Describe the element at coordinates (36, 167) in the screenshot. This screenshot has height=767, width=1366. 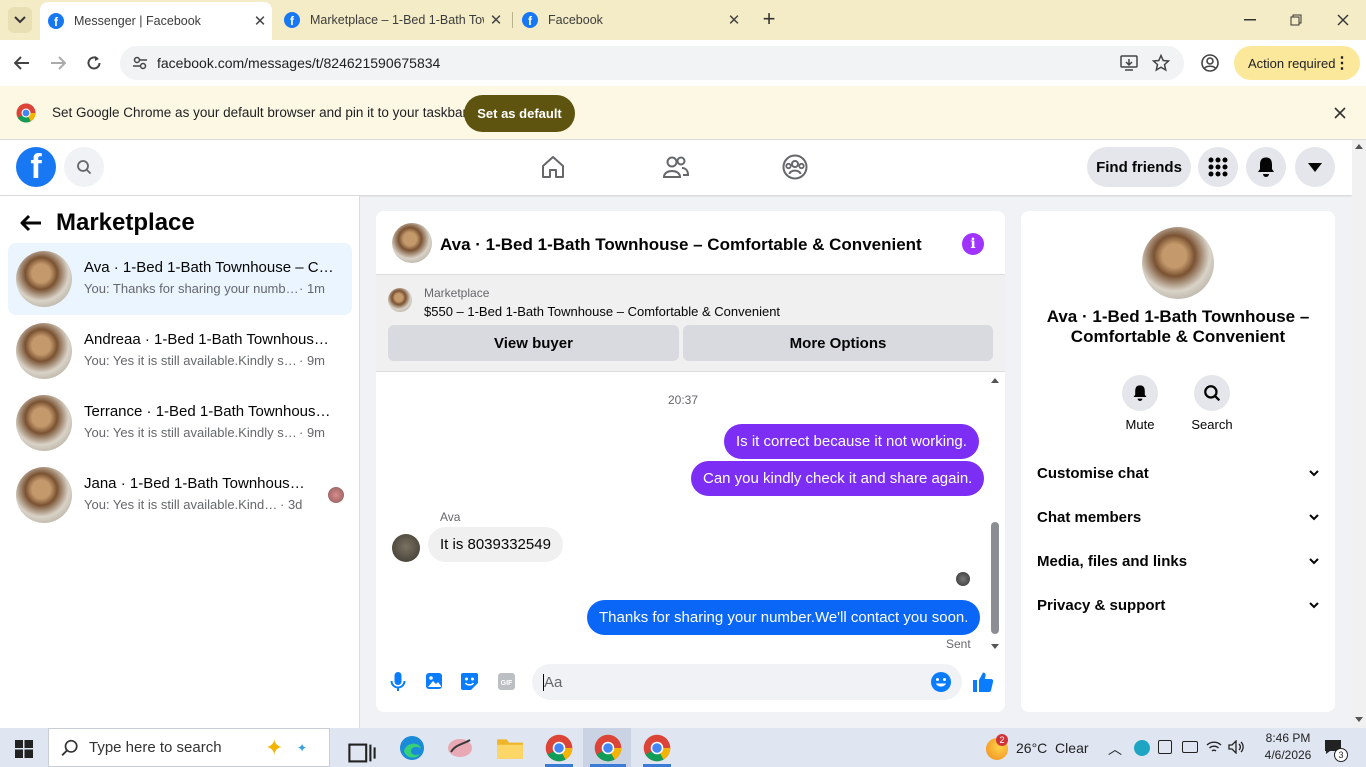
I see `facebook-logo: f` at that location.